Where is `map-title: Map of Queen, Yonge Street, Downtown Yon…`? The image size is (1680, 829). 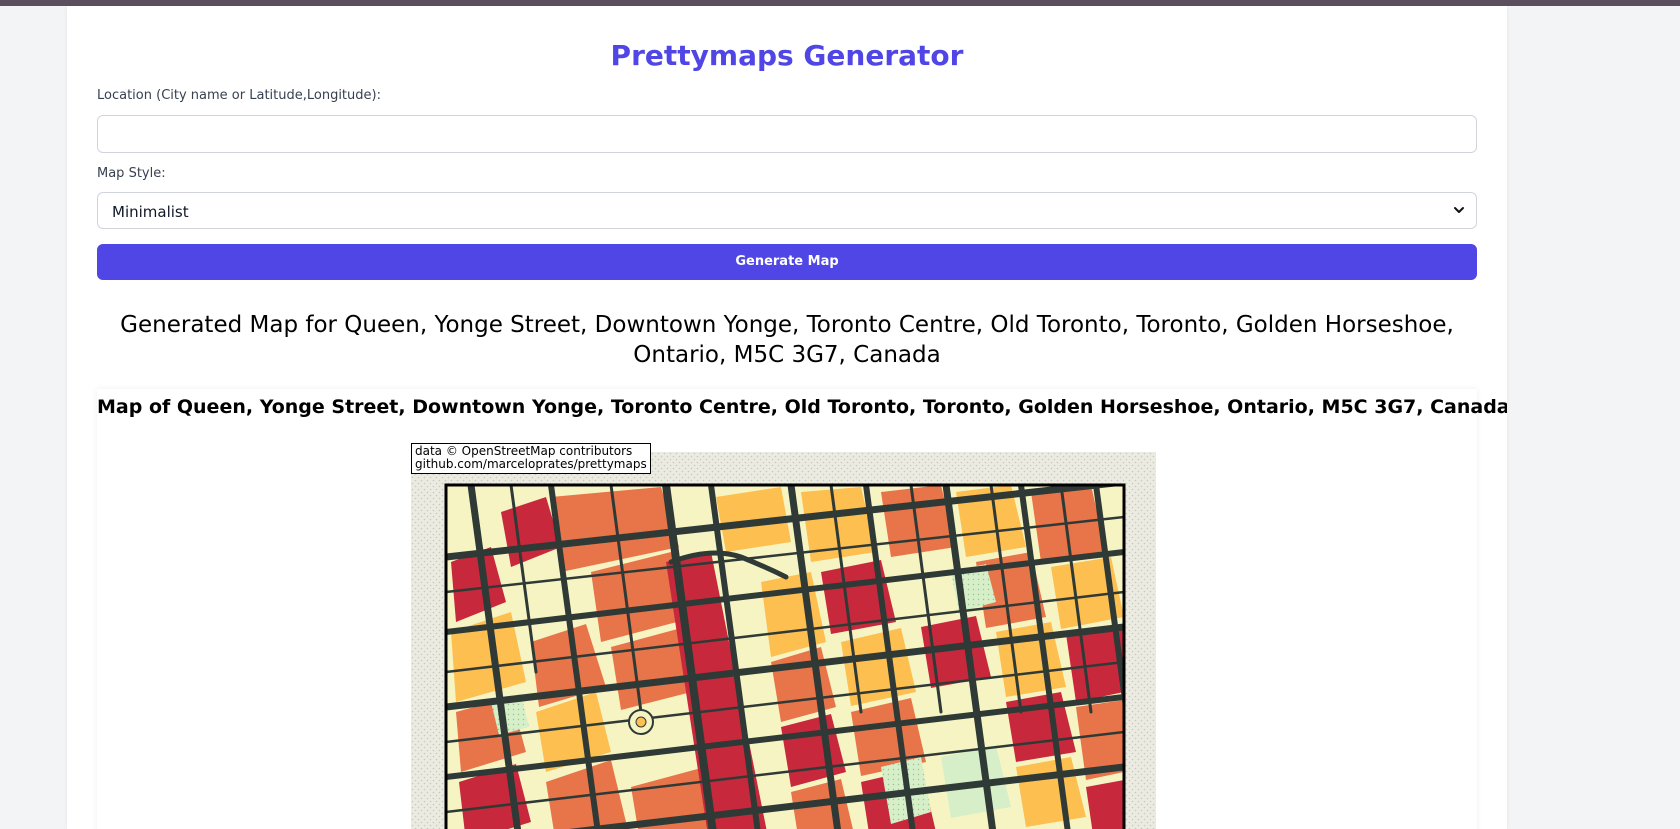
map-title: Map of Queen, Yonge Street, Downtown Yon… is located at coordinates (802, 407).